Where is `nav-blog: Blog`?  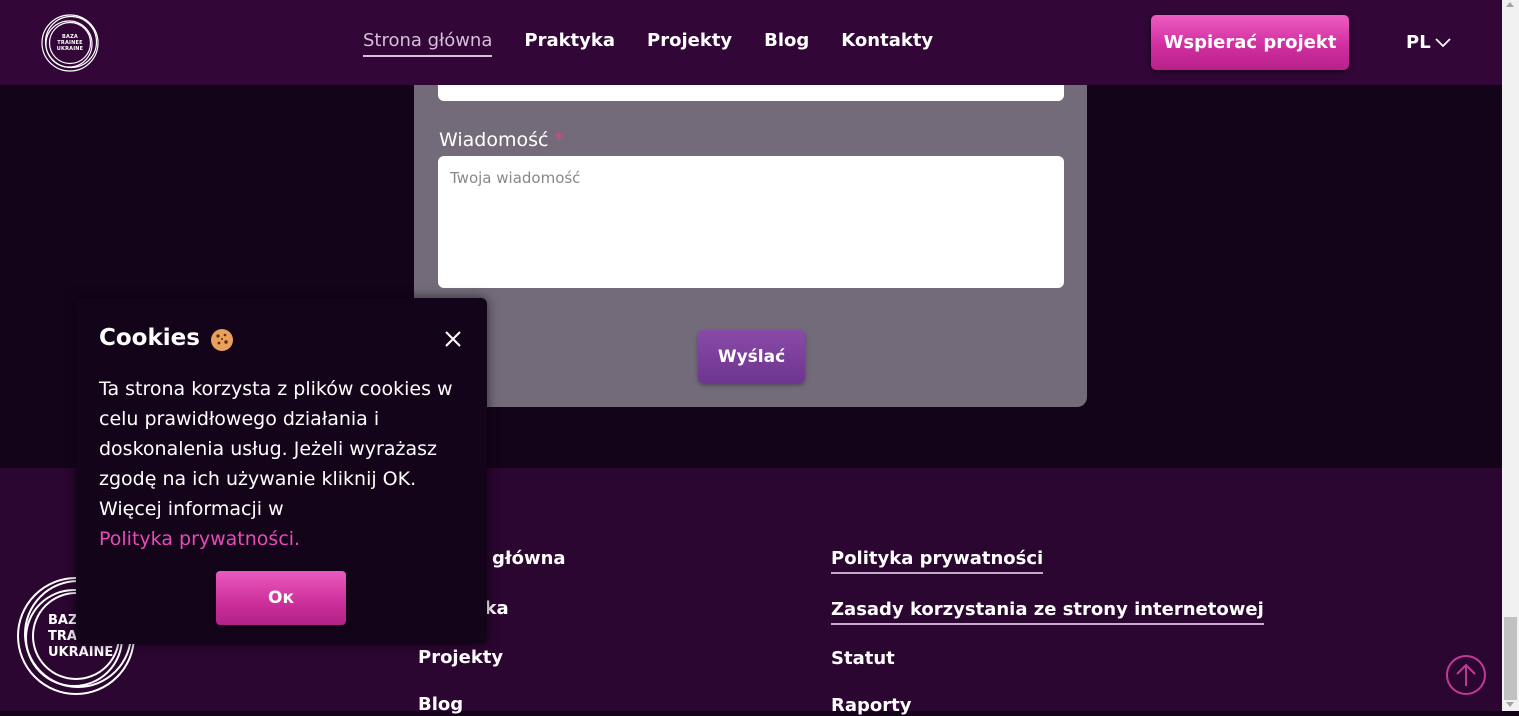
nav-blog: Blog is located at coordinates (786, 43).